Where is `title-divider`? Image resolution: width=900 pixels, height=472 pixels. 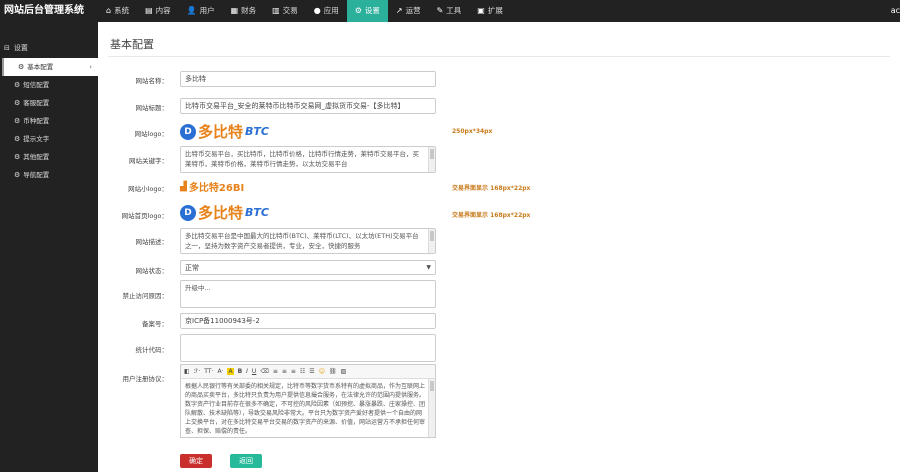 title-divider is located at coordinates (499, 56).